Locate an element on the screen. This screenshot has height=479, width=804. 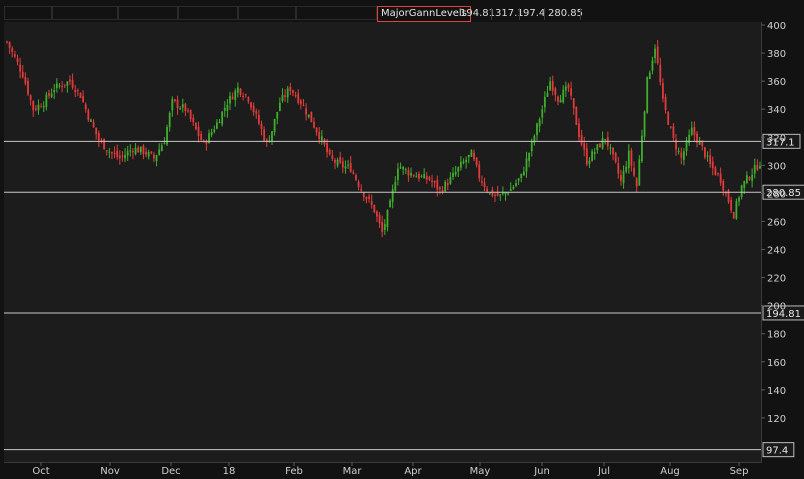
x-tick-label: Feb is located at coordinates (294, 471).